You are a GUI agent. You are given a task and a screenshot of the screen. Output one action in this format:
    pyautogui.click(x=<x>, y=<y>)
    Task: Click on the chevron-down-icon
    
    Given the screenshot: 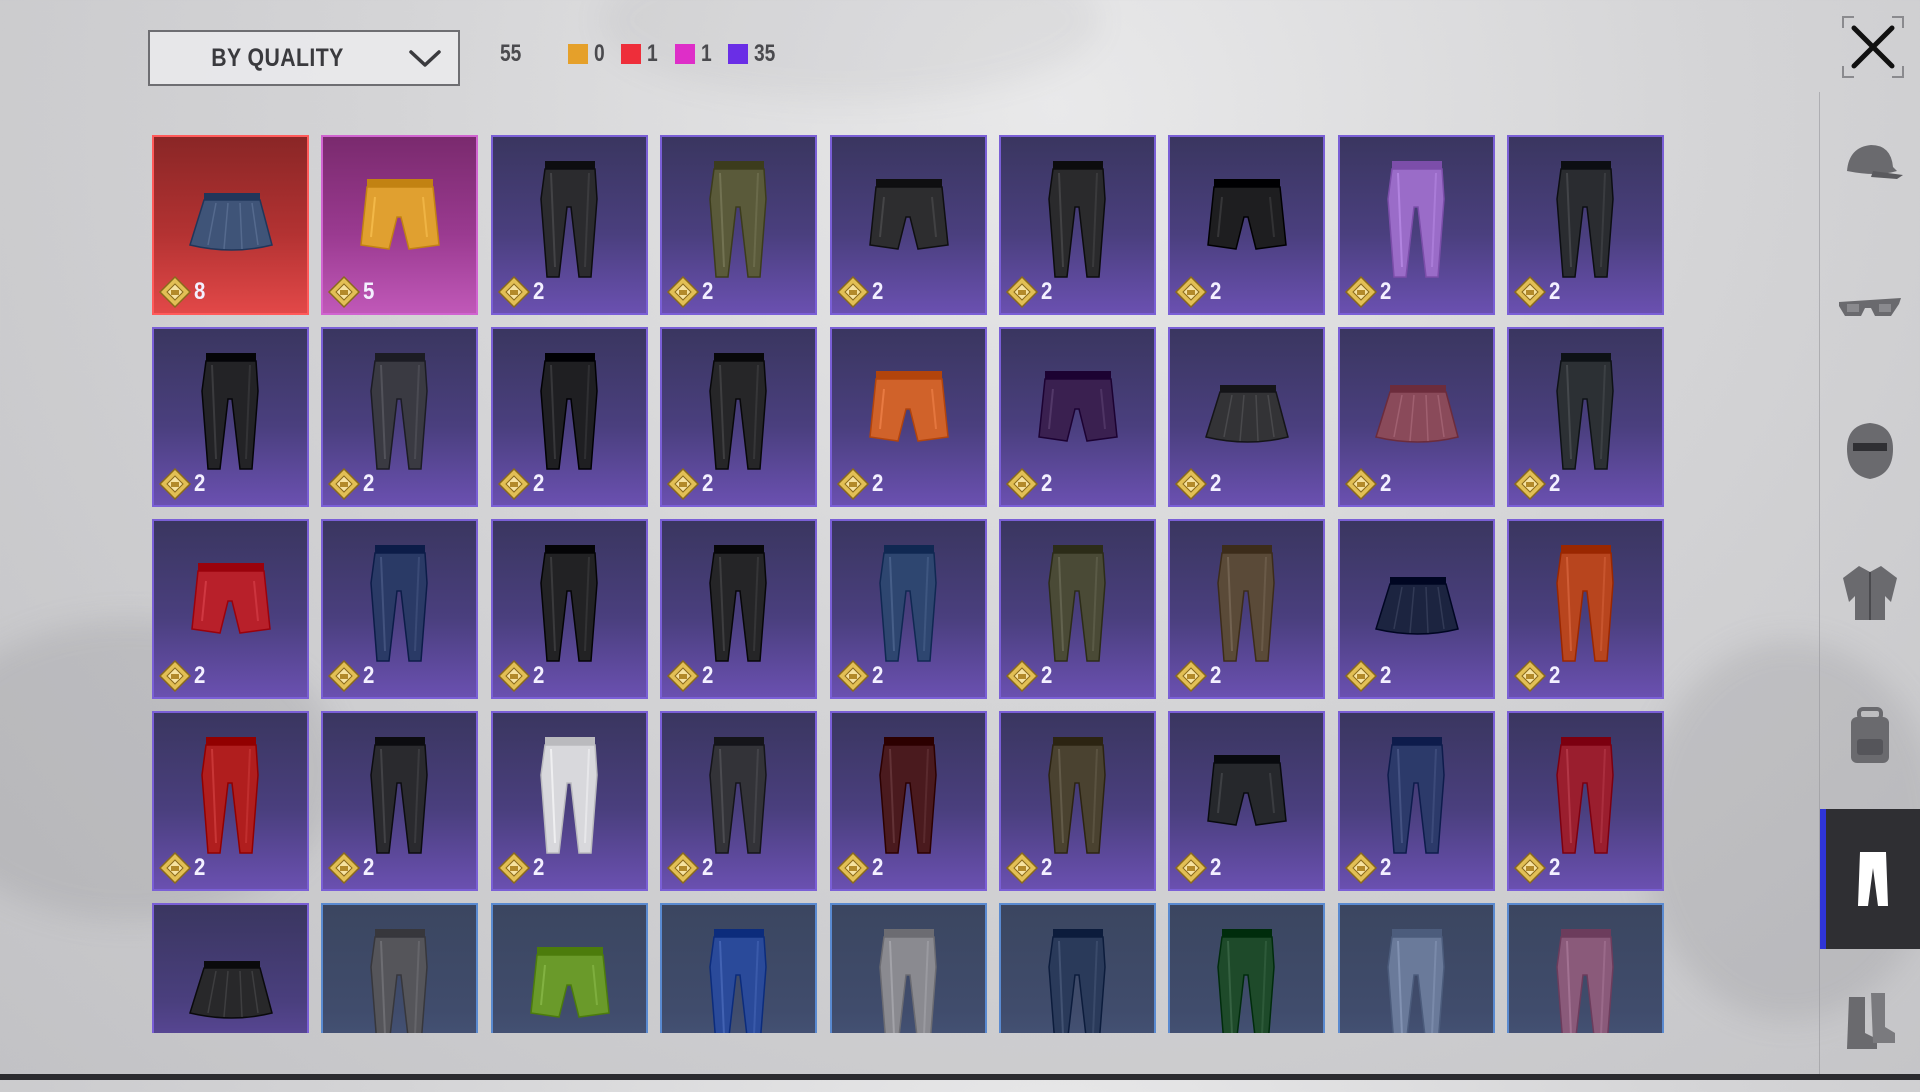 What is the action you would take?
    pyautogui.click(x=425, y=58)
    